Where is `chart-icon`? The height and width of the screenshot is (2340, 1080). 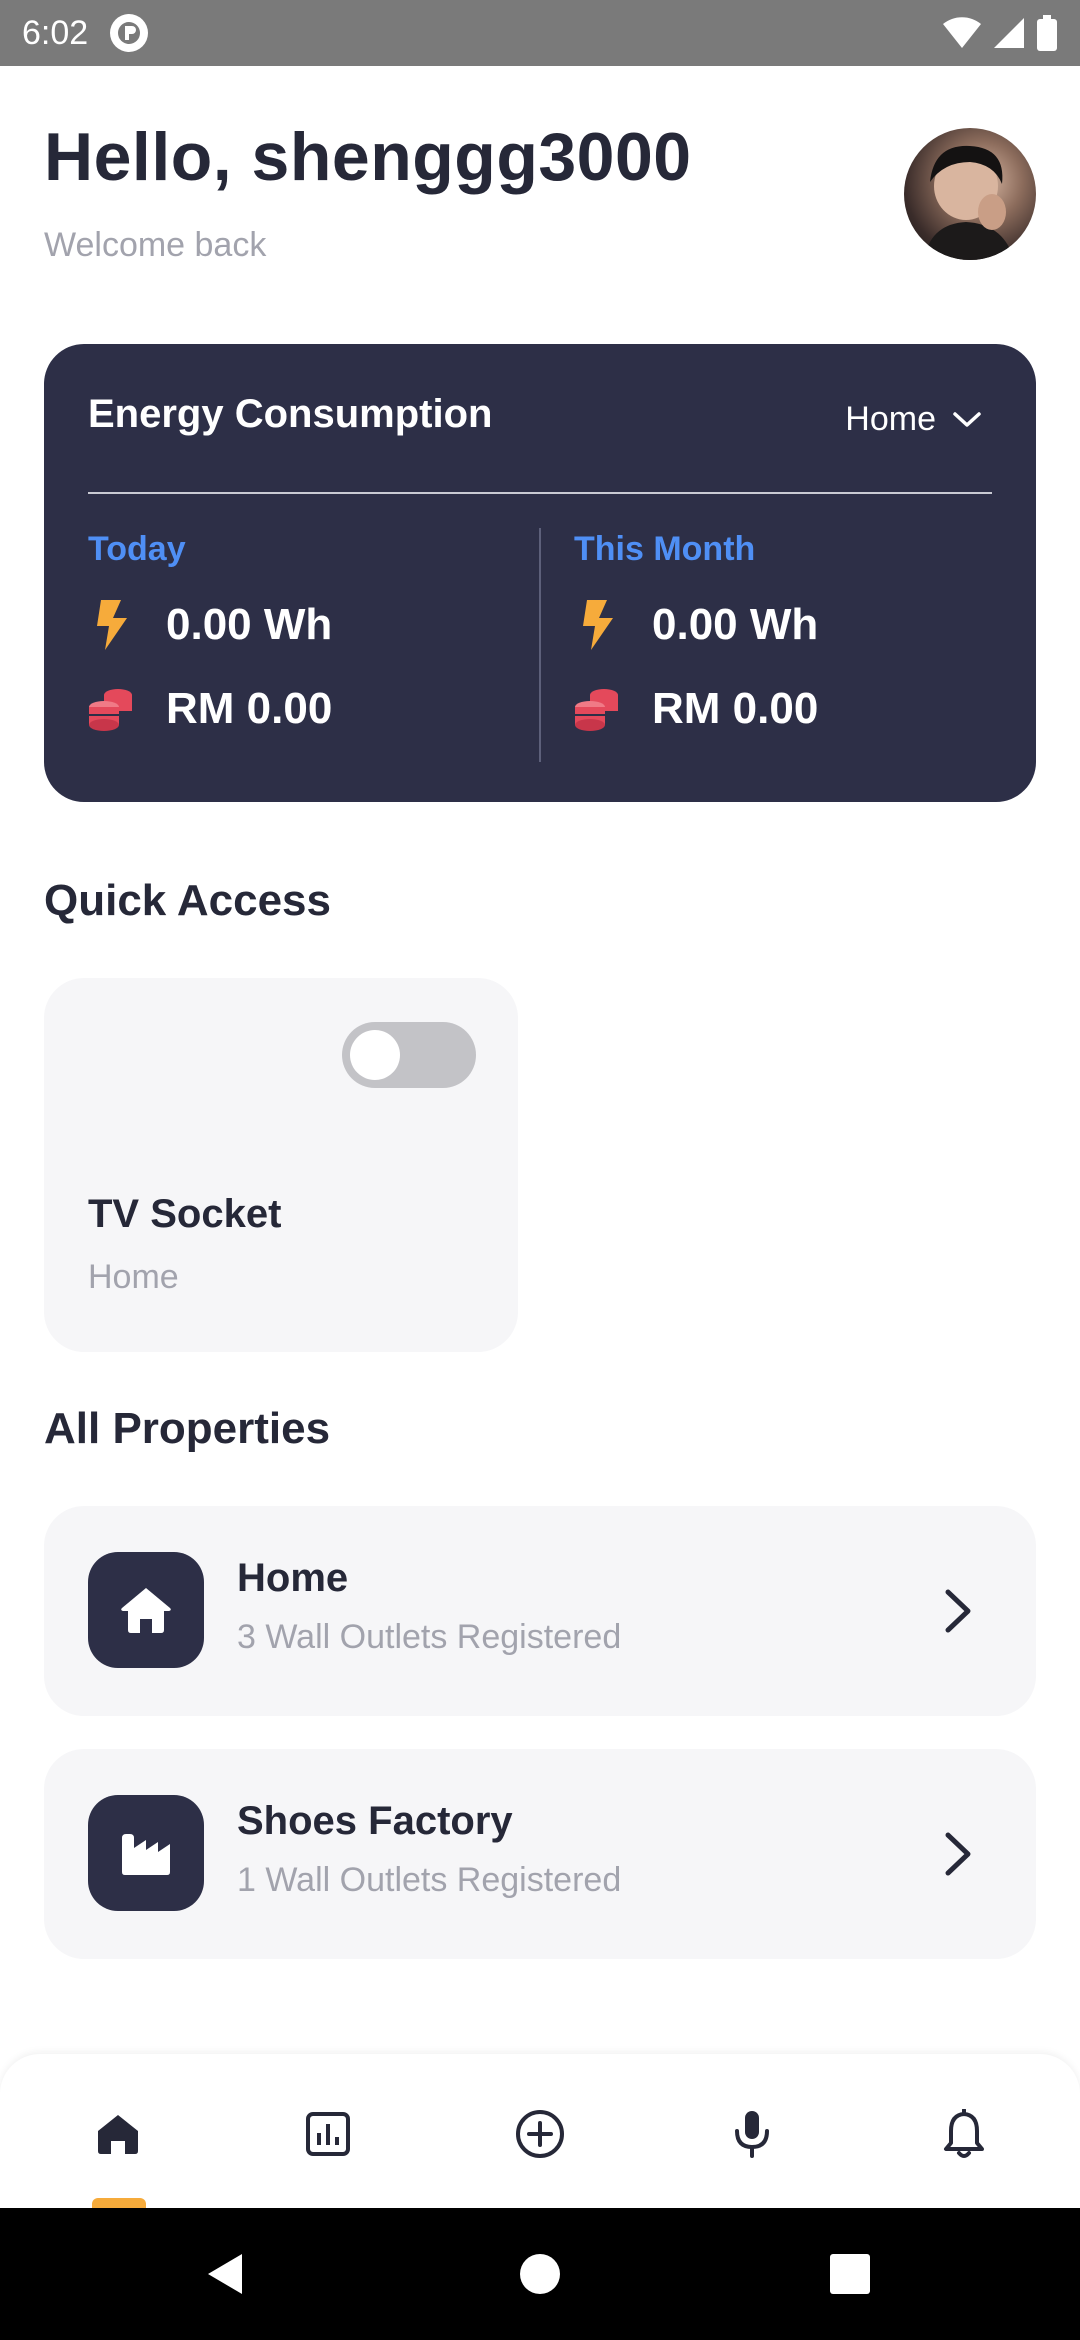 chart-icon is located at coordinates (328, 2134).